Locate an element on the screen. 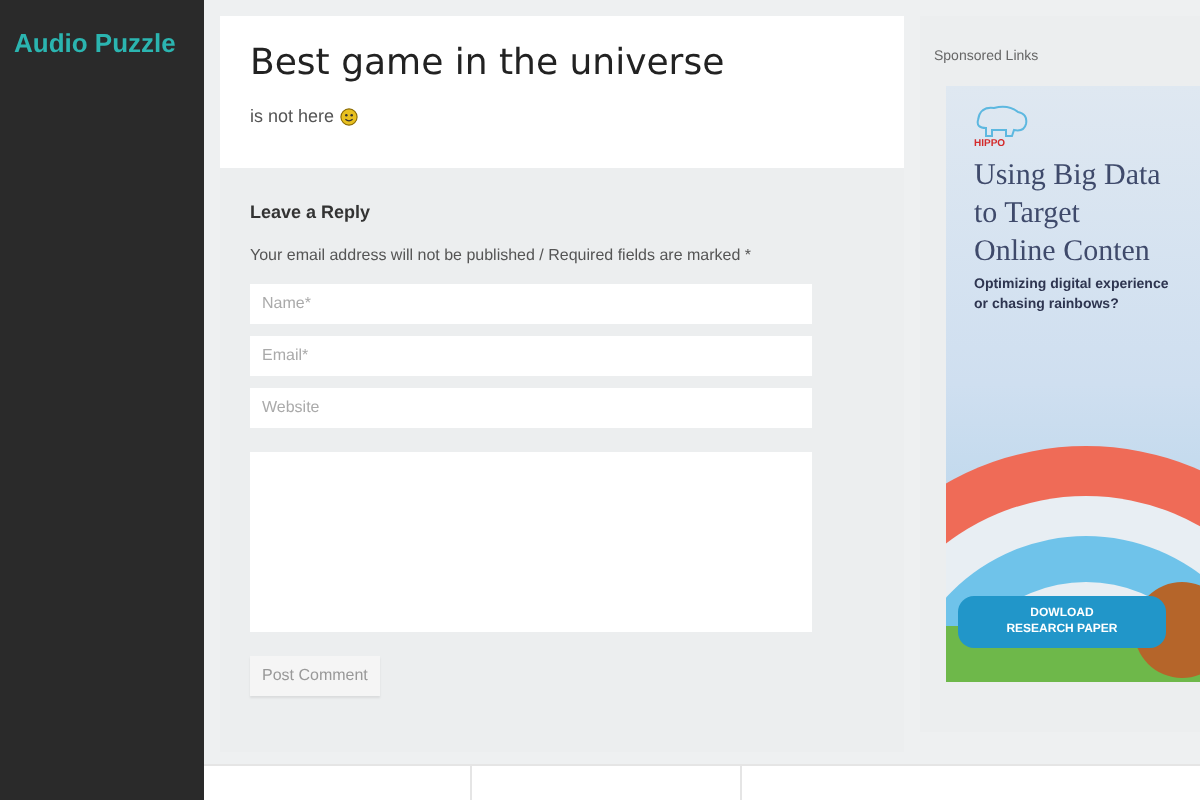  post-title: Best game in the universe is located at coordinates (487, 64).